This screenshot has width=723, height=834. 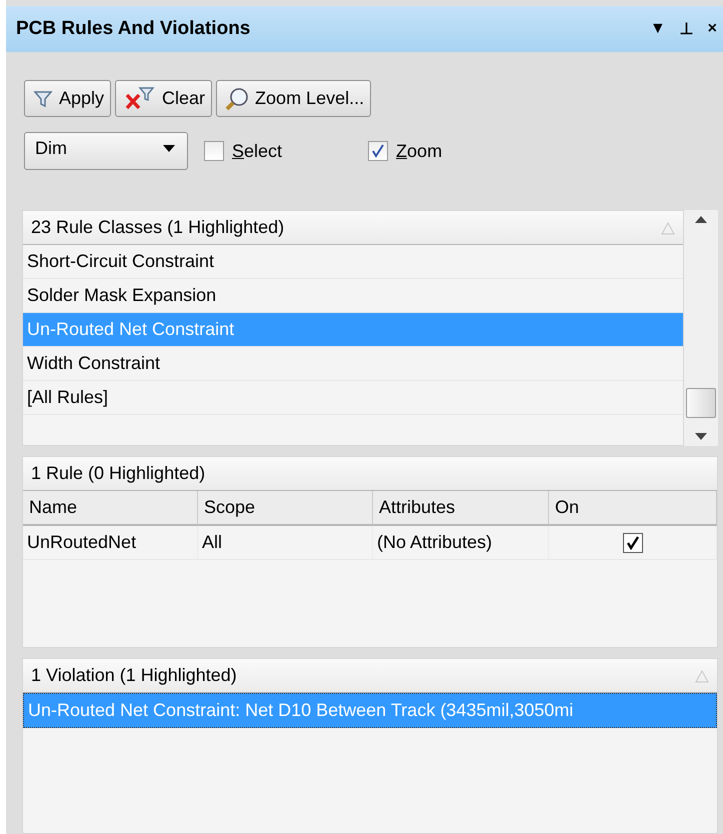 I want to click on title-bar-button: ▼, so click(x=658, y=29).